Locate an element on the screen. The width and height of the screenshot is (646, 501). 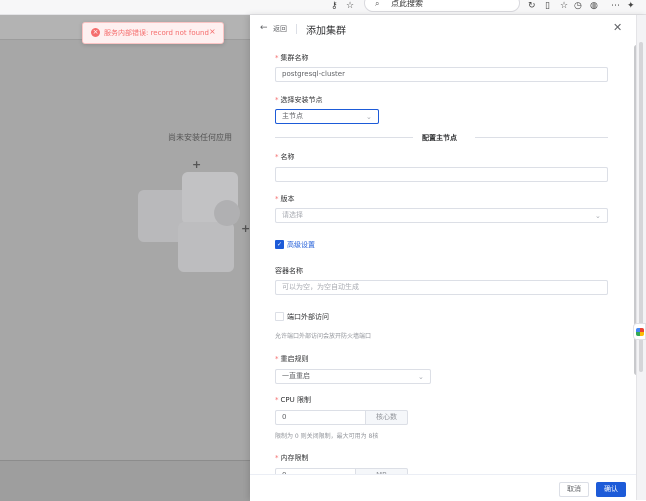
history-icon: ◷ is located at coordinates (578, 6).